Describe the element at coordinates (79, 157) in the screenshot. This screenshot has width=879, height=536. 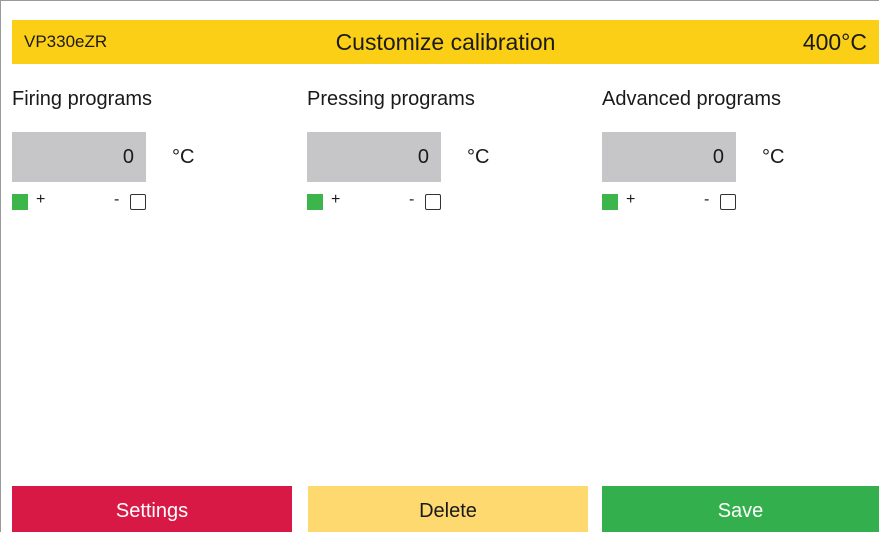
I see `firing-calibration-value: 0` at that location.